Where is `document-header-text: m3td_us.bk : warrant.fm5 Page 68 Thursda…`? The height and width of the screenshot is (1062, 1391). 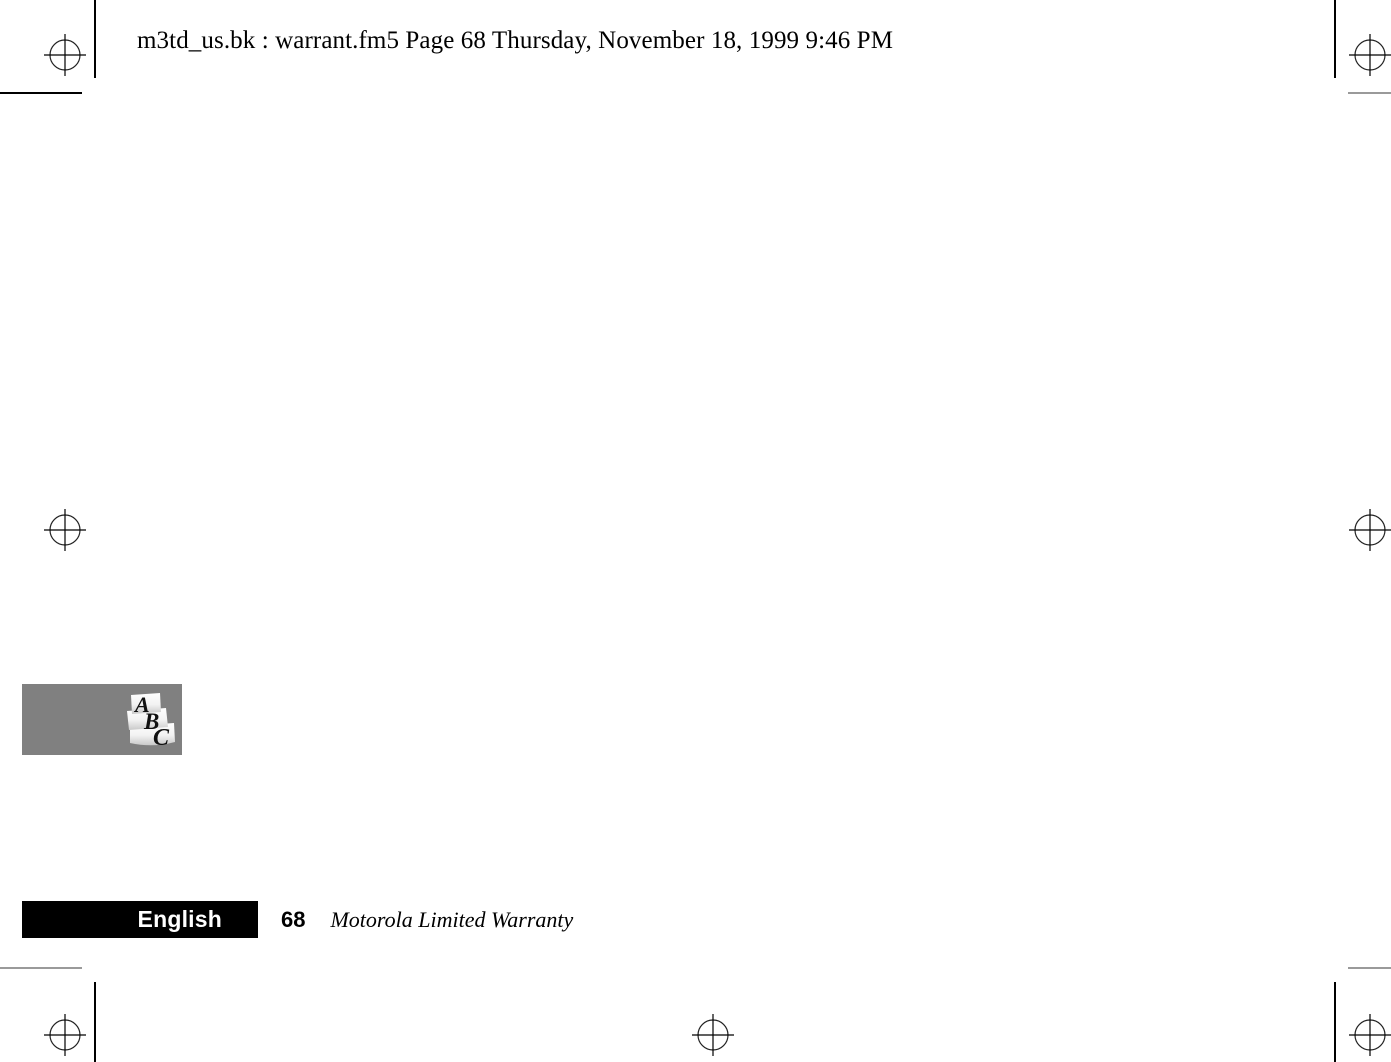
document-header-text: m3td_us.bk : warrant.fm5 Page 68 Thursda… is located at coordinates (515, 40).